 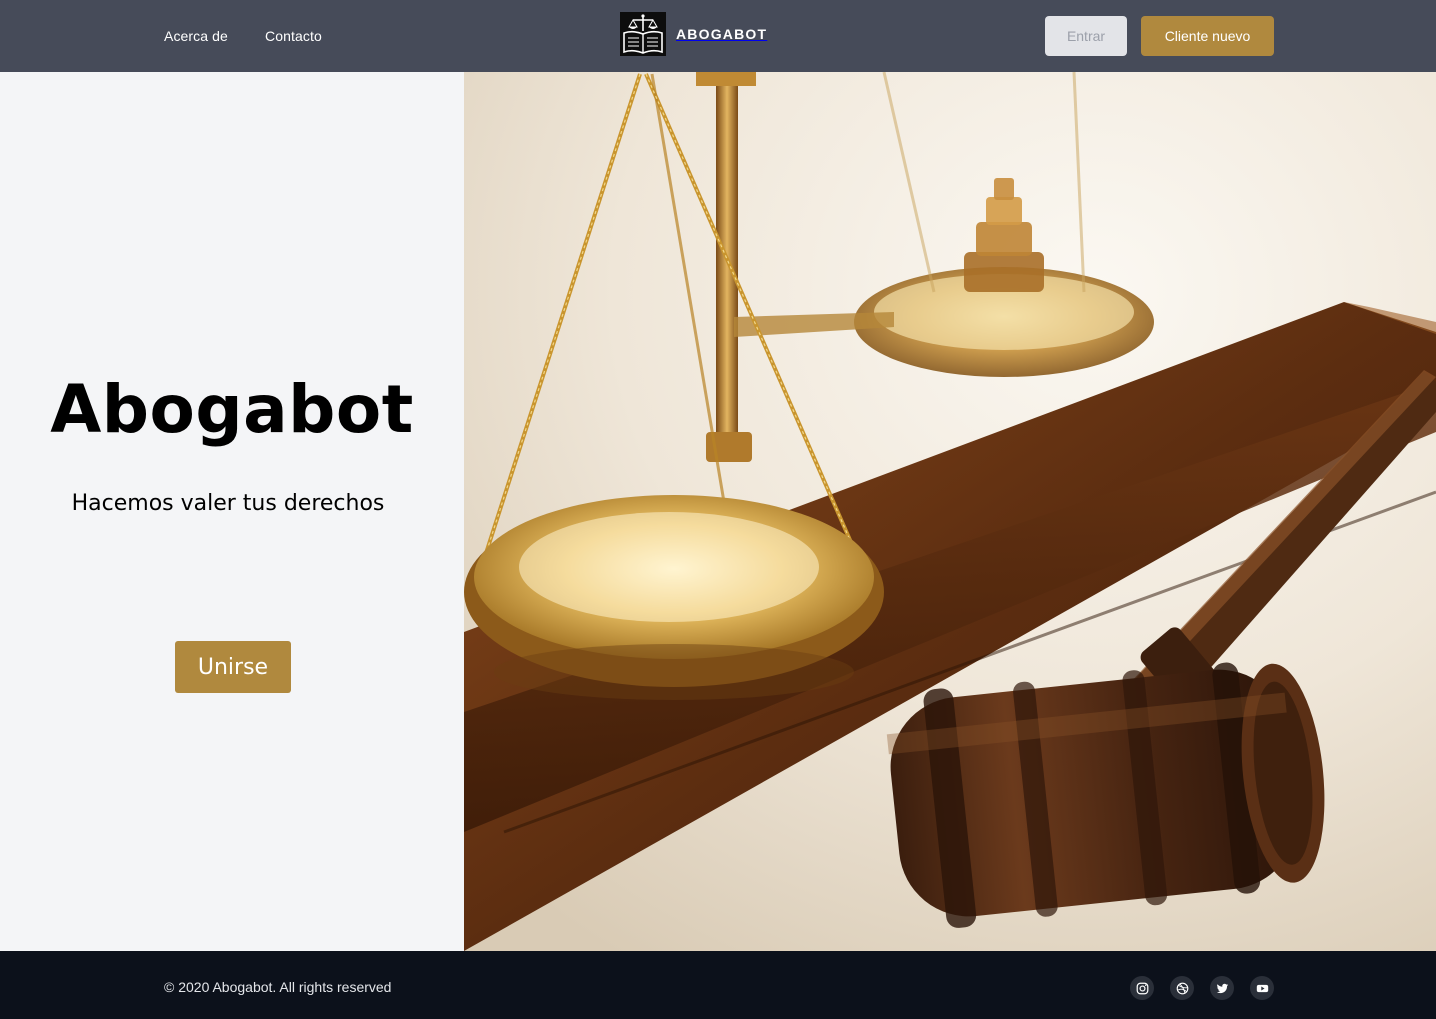 I want to click on copyright-text: © 2020 Abogabot. All rights reserved, so click(x=278, y=987).